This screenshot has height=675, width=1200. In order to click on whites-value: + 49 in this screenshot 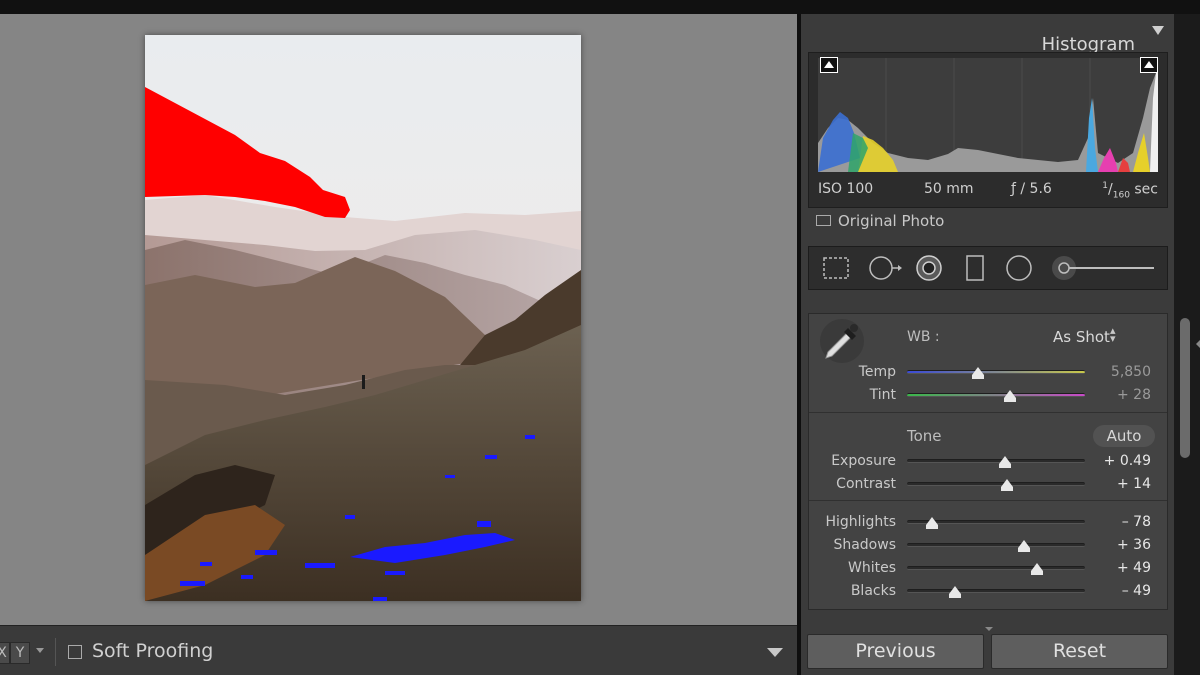, I will do `click(1121, 568)`.